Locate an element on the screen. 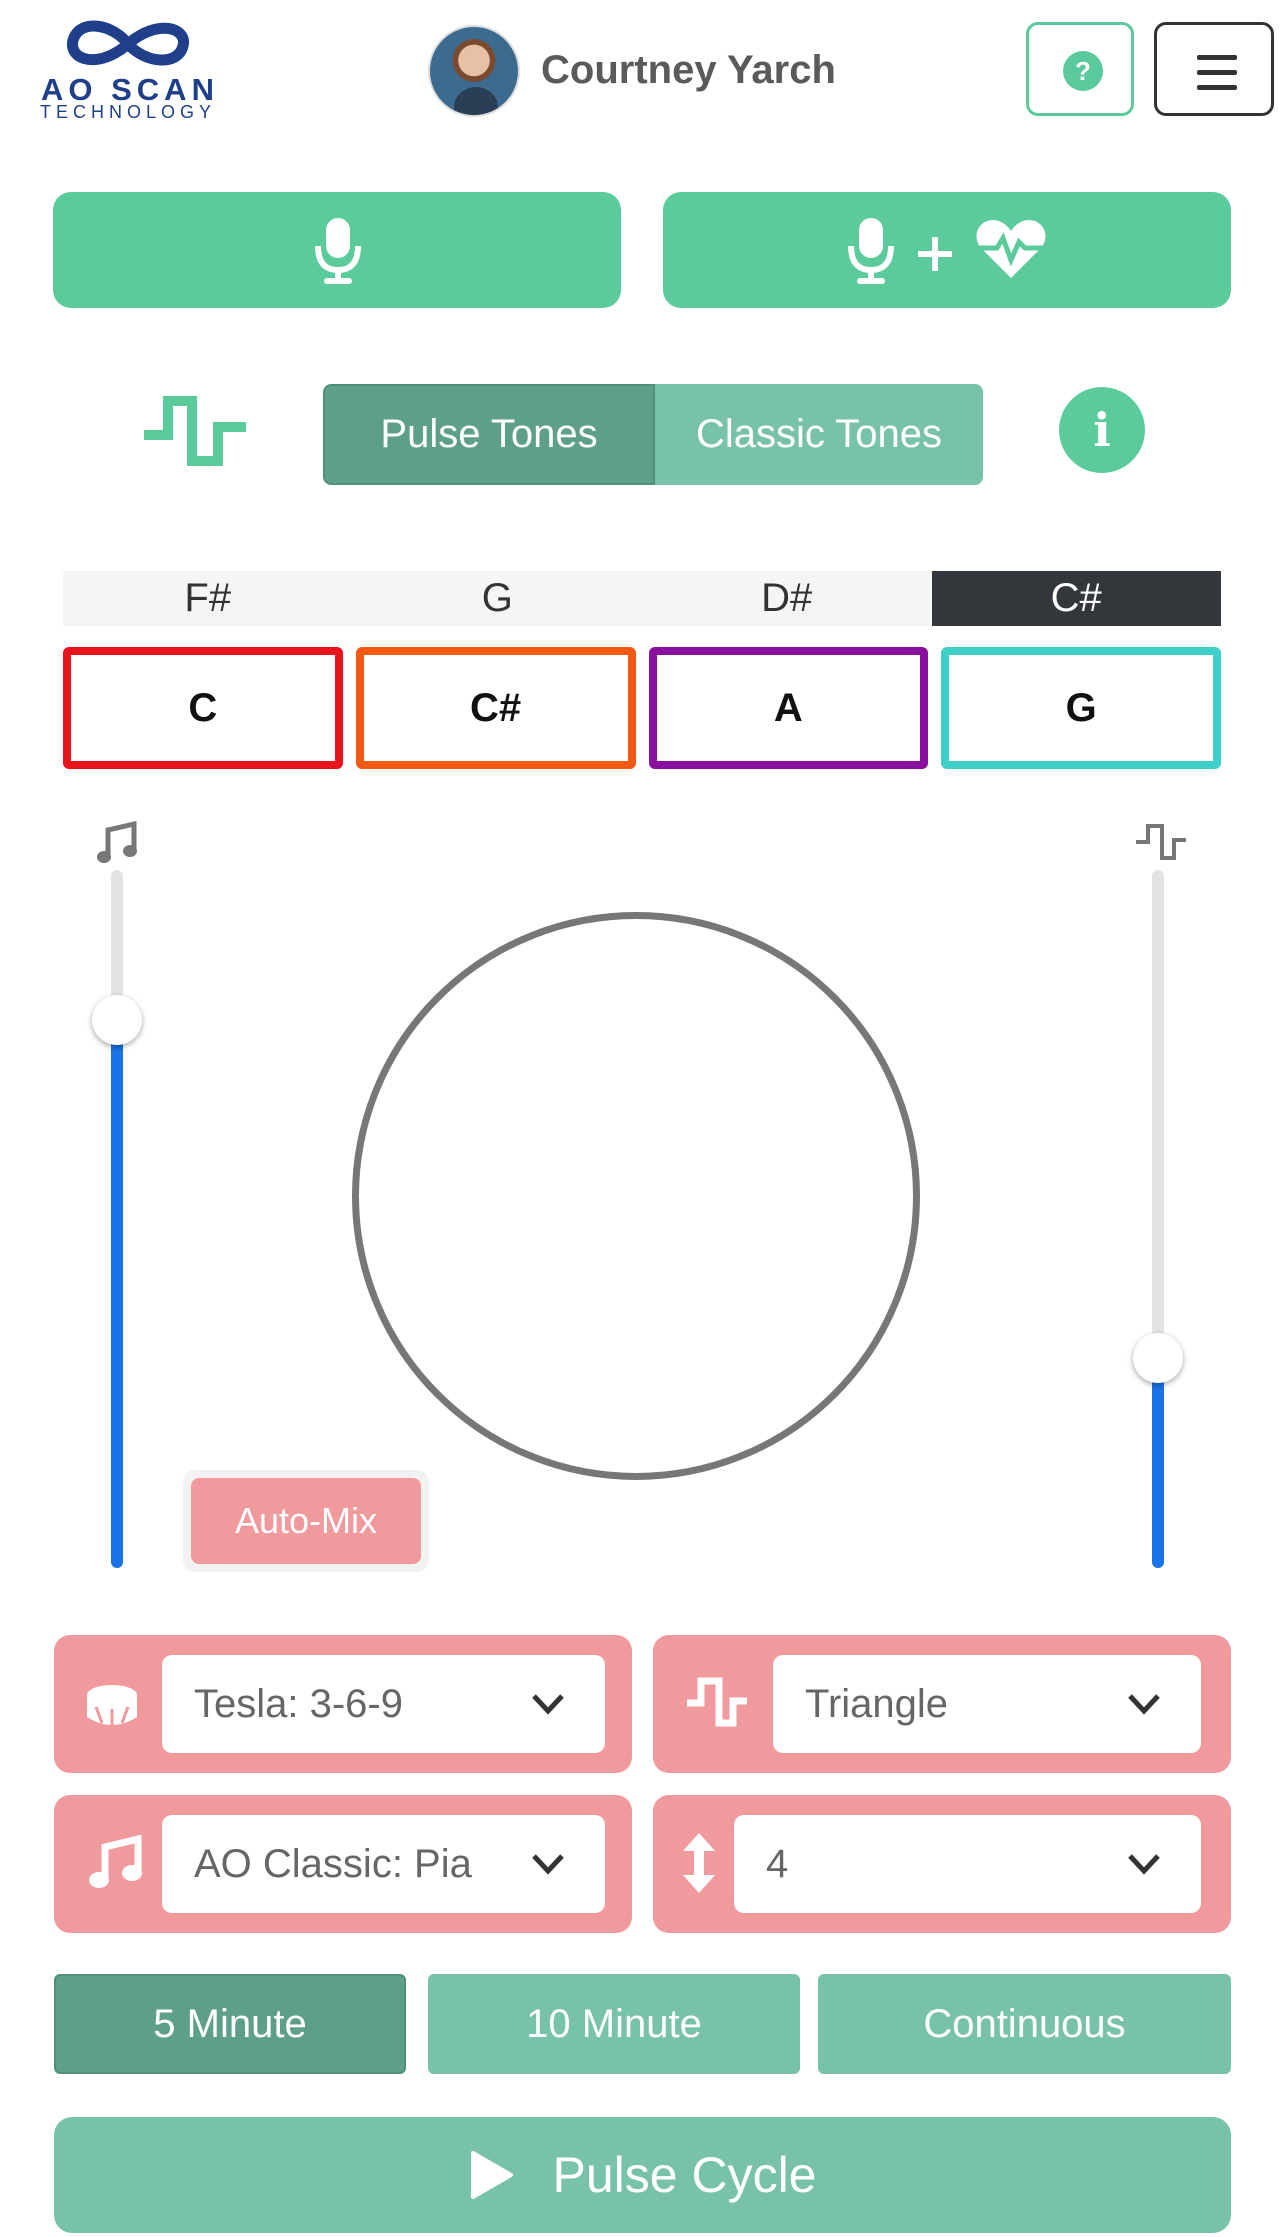 The image size is (1284, 2237). help-button: ? is located at coordinates (1080, 69).